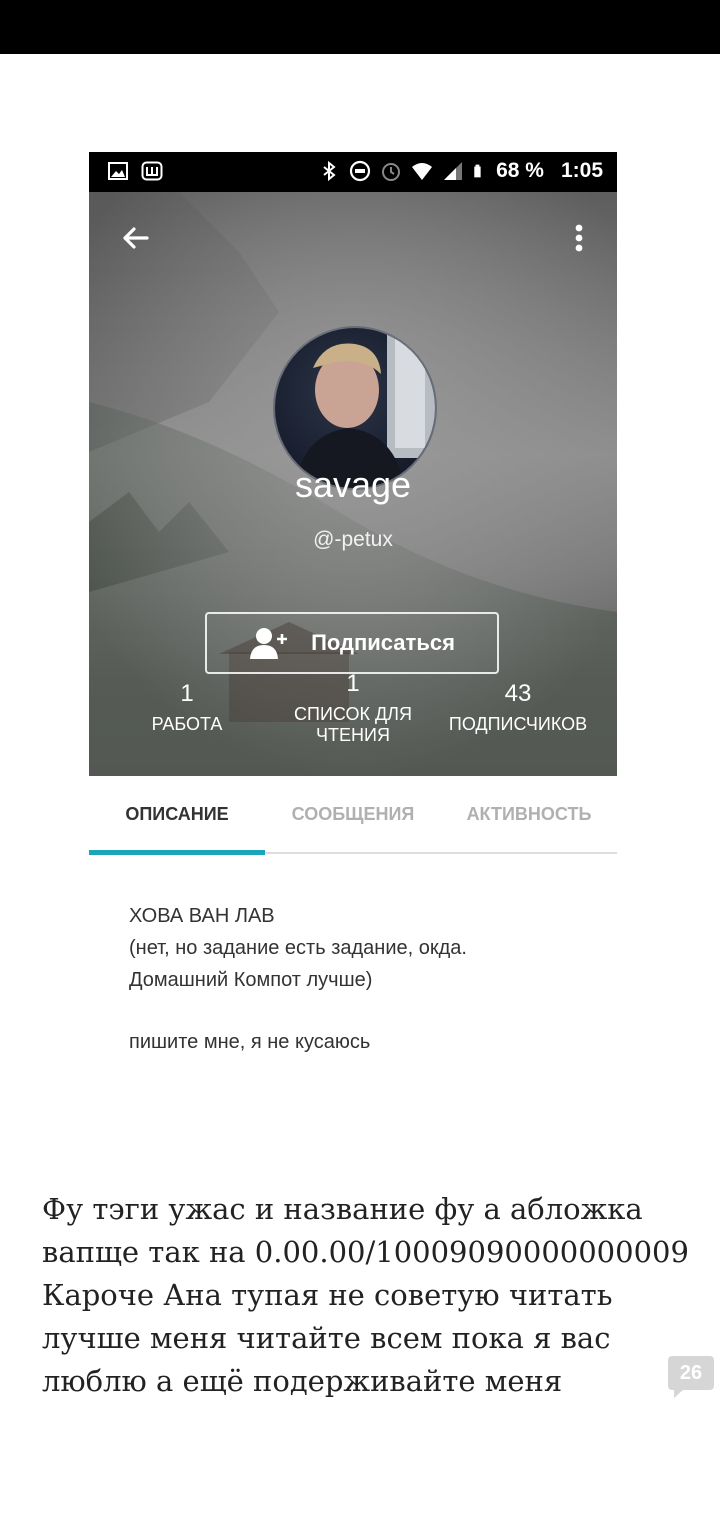  I want to click on comment-line: Кароче Ана тупая не советую читать, so click(327, 1295).